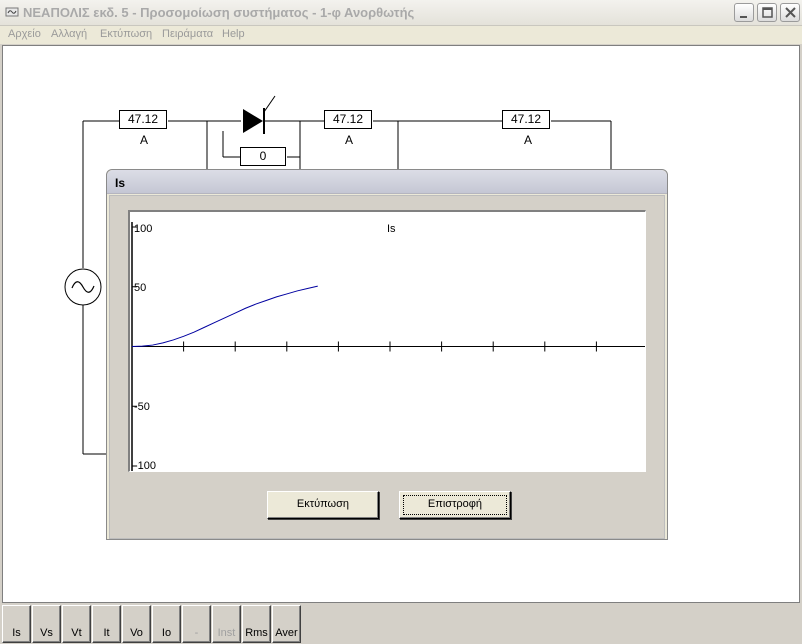 The image size is (802, 644). Describe the element at coordinates (24, 34) in the screenshot. I see `menu-file: Αρχείο` at that location.